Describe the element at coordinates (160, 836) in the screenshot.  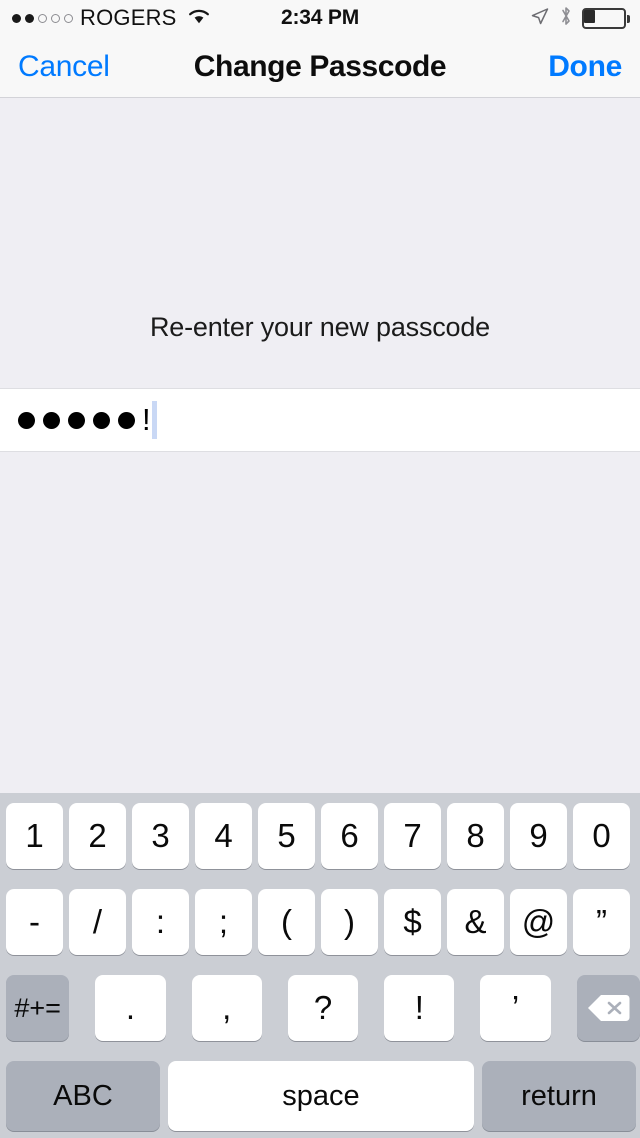
I see `key-3: 3` at that location.